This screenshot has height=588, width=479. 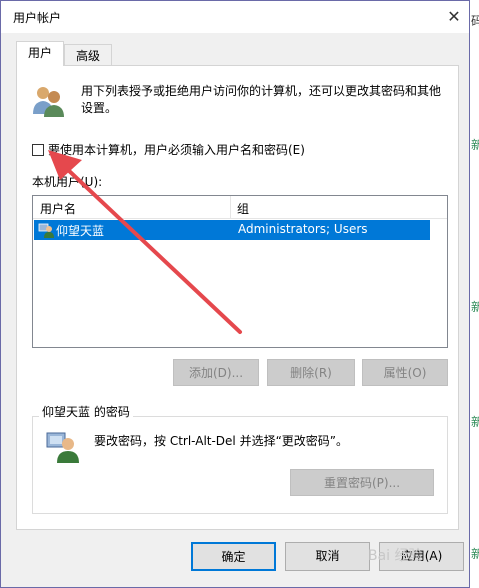 I want to click on properties-button: 属性(O), so click(x=405, y=372).